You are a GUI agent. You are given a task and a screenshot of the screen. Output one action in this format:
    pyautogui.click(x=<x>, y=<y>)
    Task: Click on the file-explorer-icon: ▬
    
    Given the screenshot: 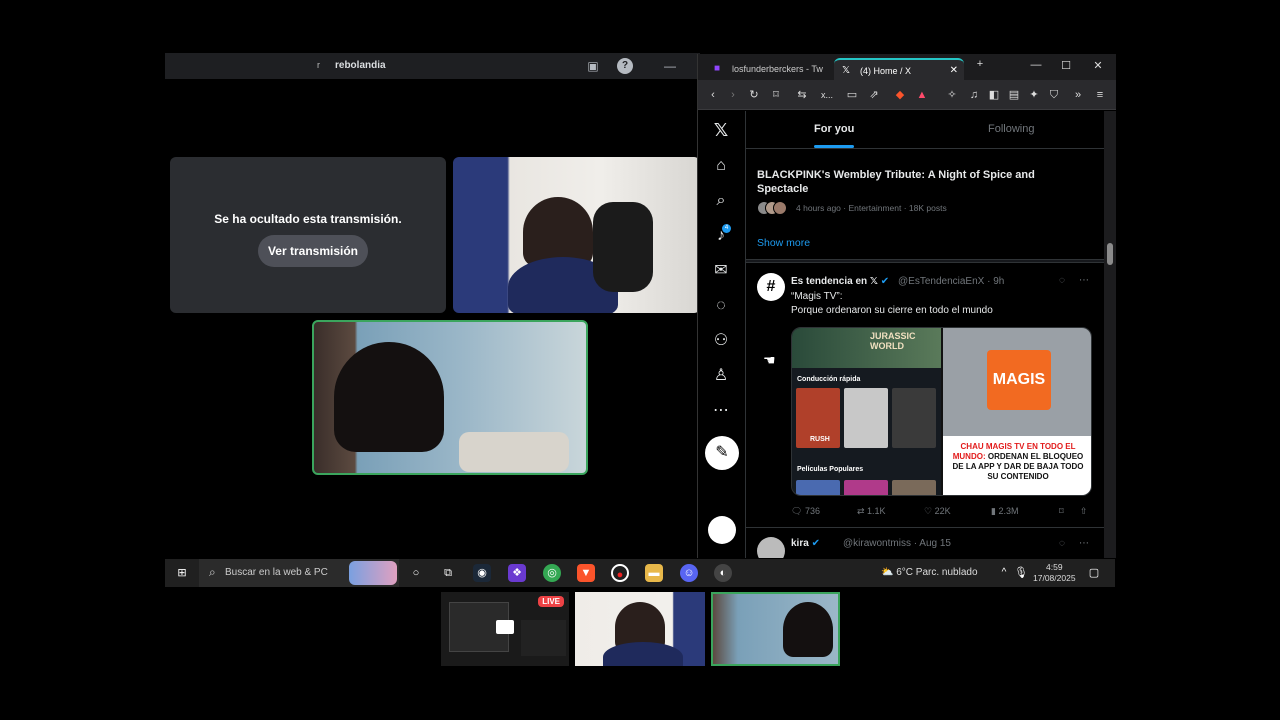 What is the action you would take?
    pyautogui.click(x=654, y=573)
    